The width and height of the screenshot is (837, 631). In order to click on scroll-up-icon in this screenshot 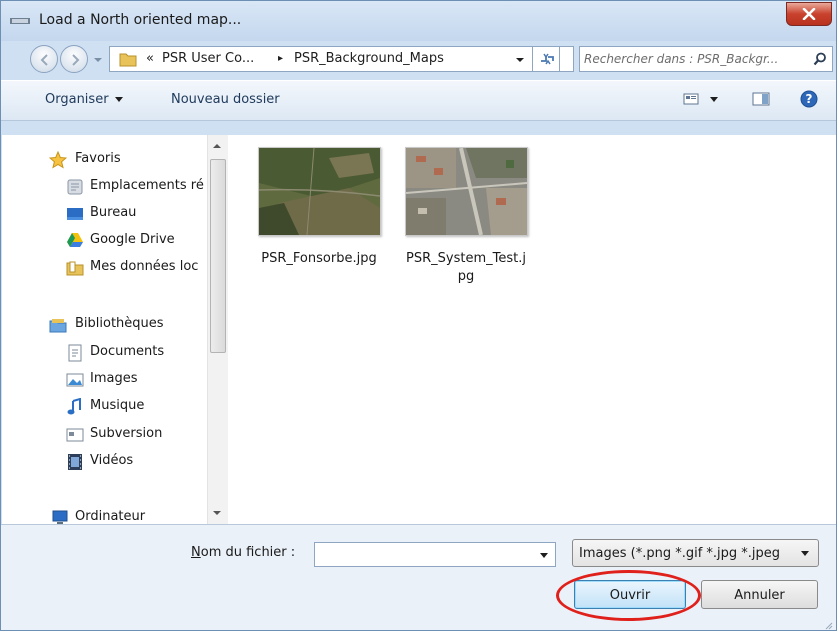, I will do `click(217, 146)`.